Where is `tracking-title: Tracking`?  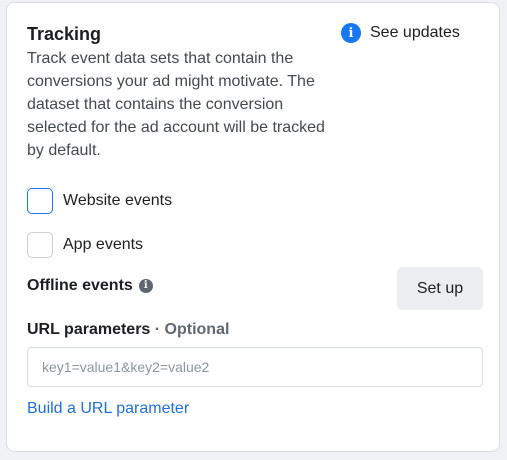 tracking-title: Tracking is located at coordinates (64, 34).